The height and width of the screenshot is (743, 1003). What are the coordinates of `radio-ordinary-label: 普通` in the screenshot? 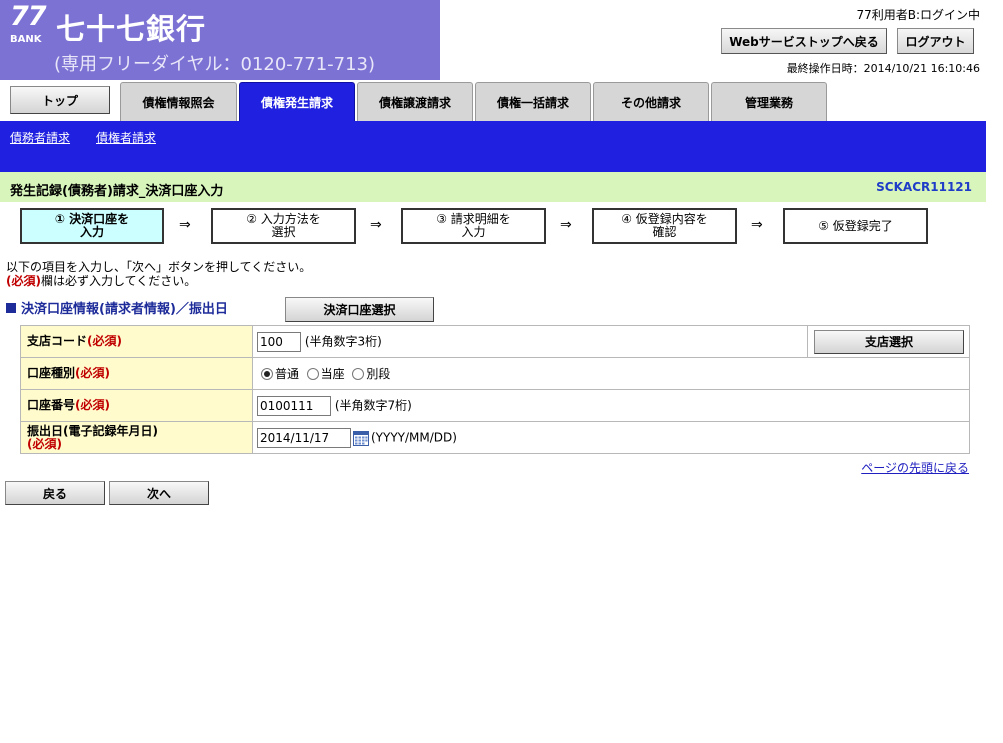 It's located at (287, 374).